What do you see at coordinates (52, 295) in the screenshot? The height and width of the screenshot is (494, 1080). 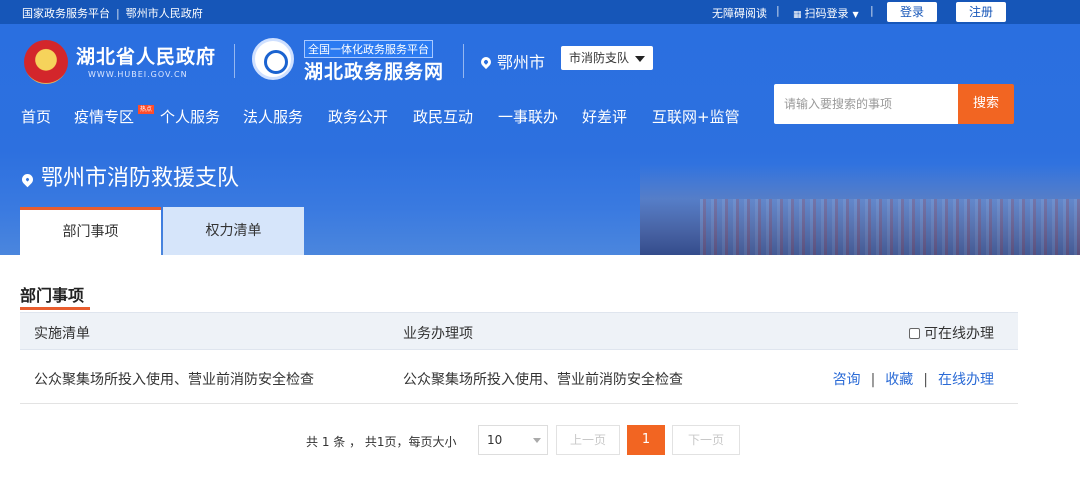 I see `section-title: 部门事项` at bounding box center [52, 295].